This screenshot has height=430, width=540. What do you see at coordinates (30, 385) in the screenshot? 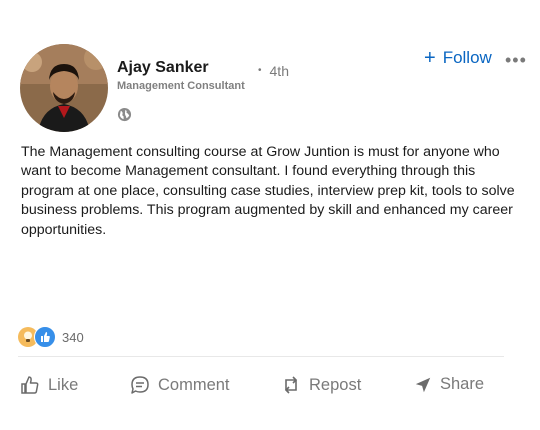
I see `thumbs-up-icon` at bounding box center [30, 385].